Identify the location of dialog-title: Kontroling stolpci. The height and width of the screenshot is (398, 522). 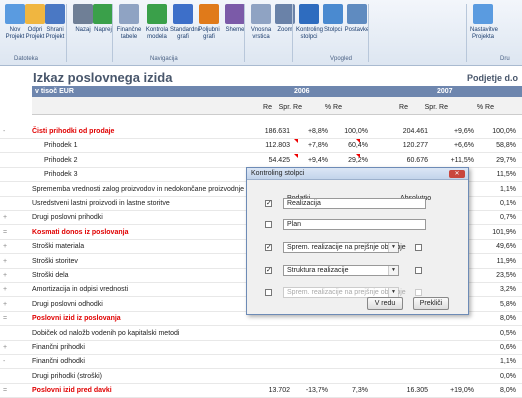
(357, 174).